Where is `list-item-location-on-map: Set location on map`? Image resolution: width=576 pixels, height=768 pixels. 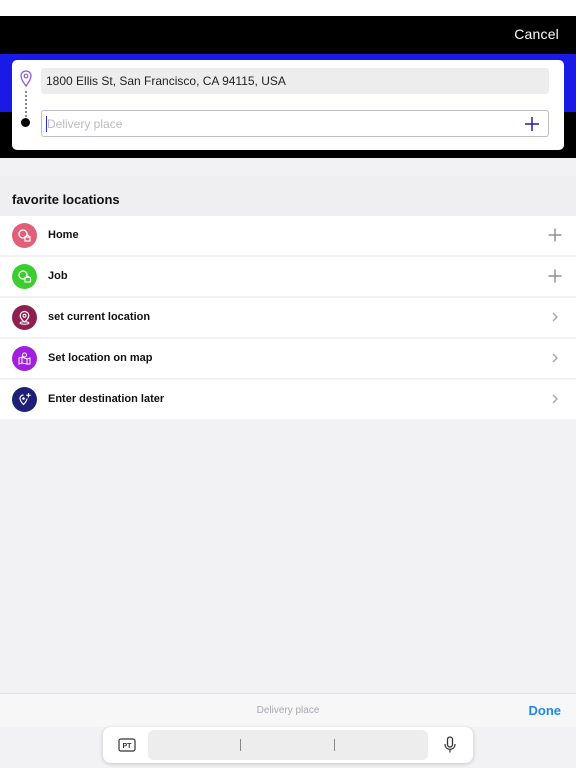 list-item-location-on-map: Set location on map is located at coordinates (288, 358).